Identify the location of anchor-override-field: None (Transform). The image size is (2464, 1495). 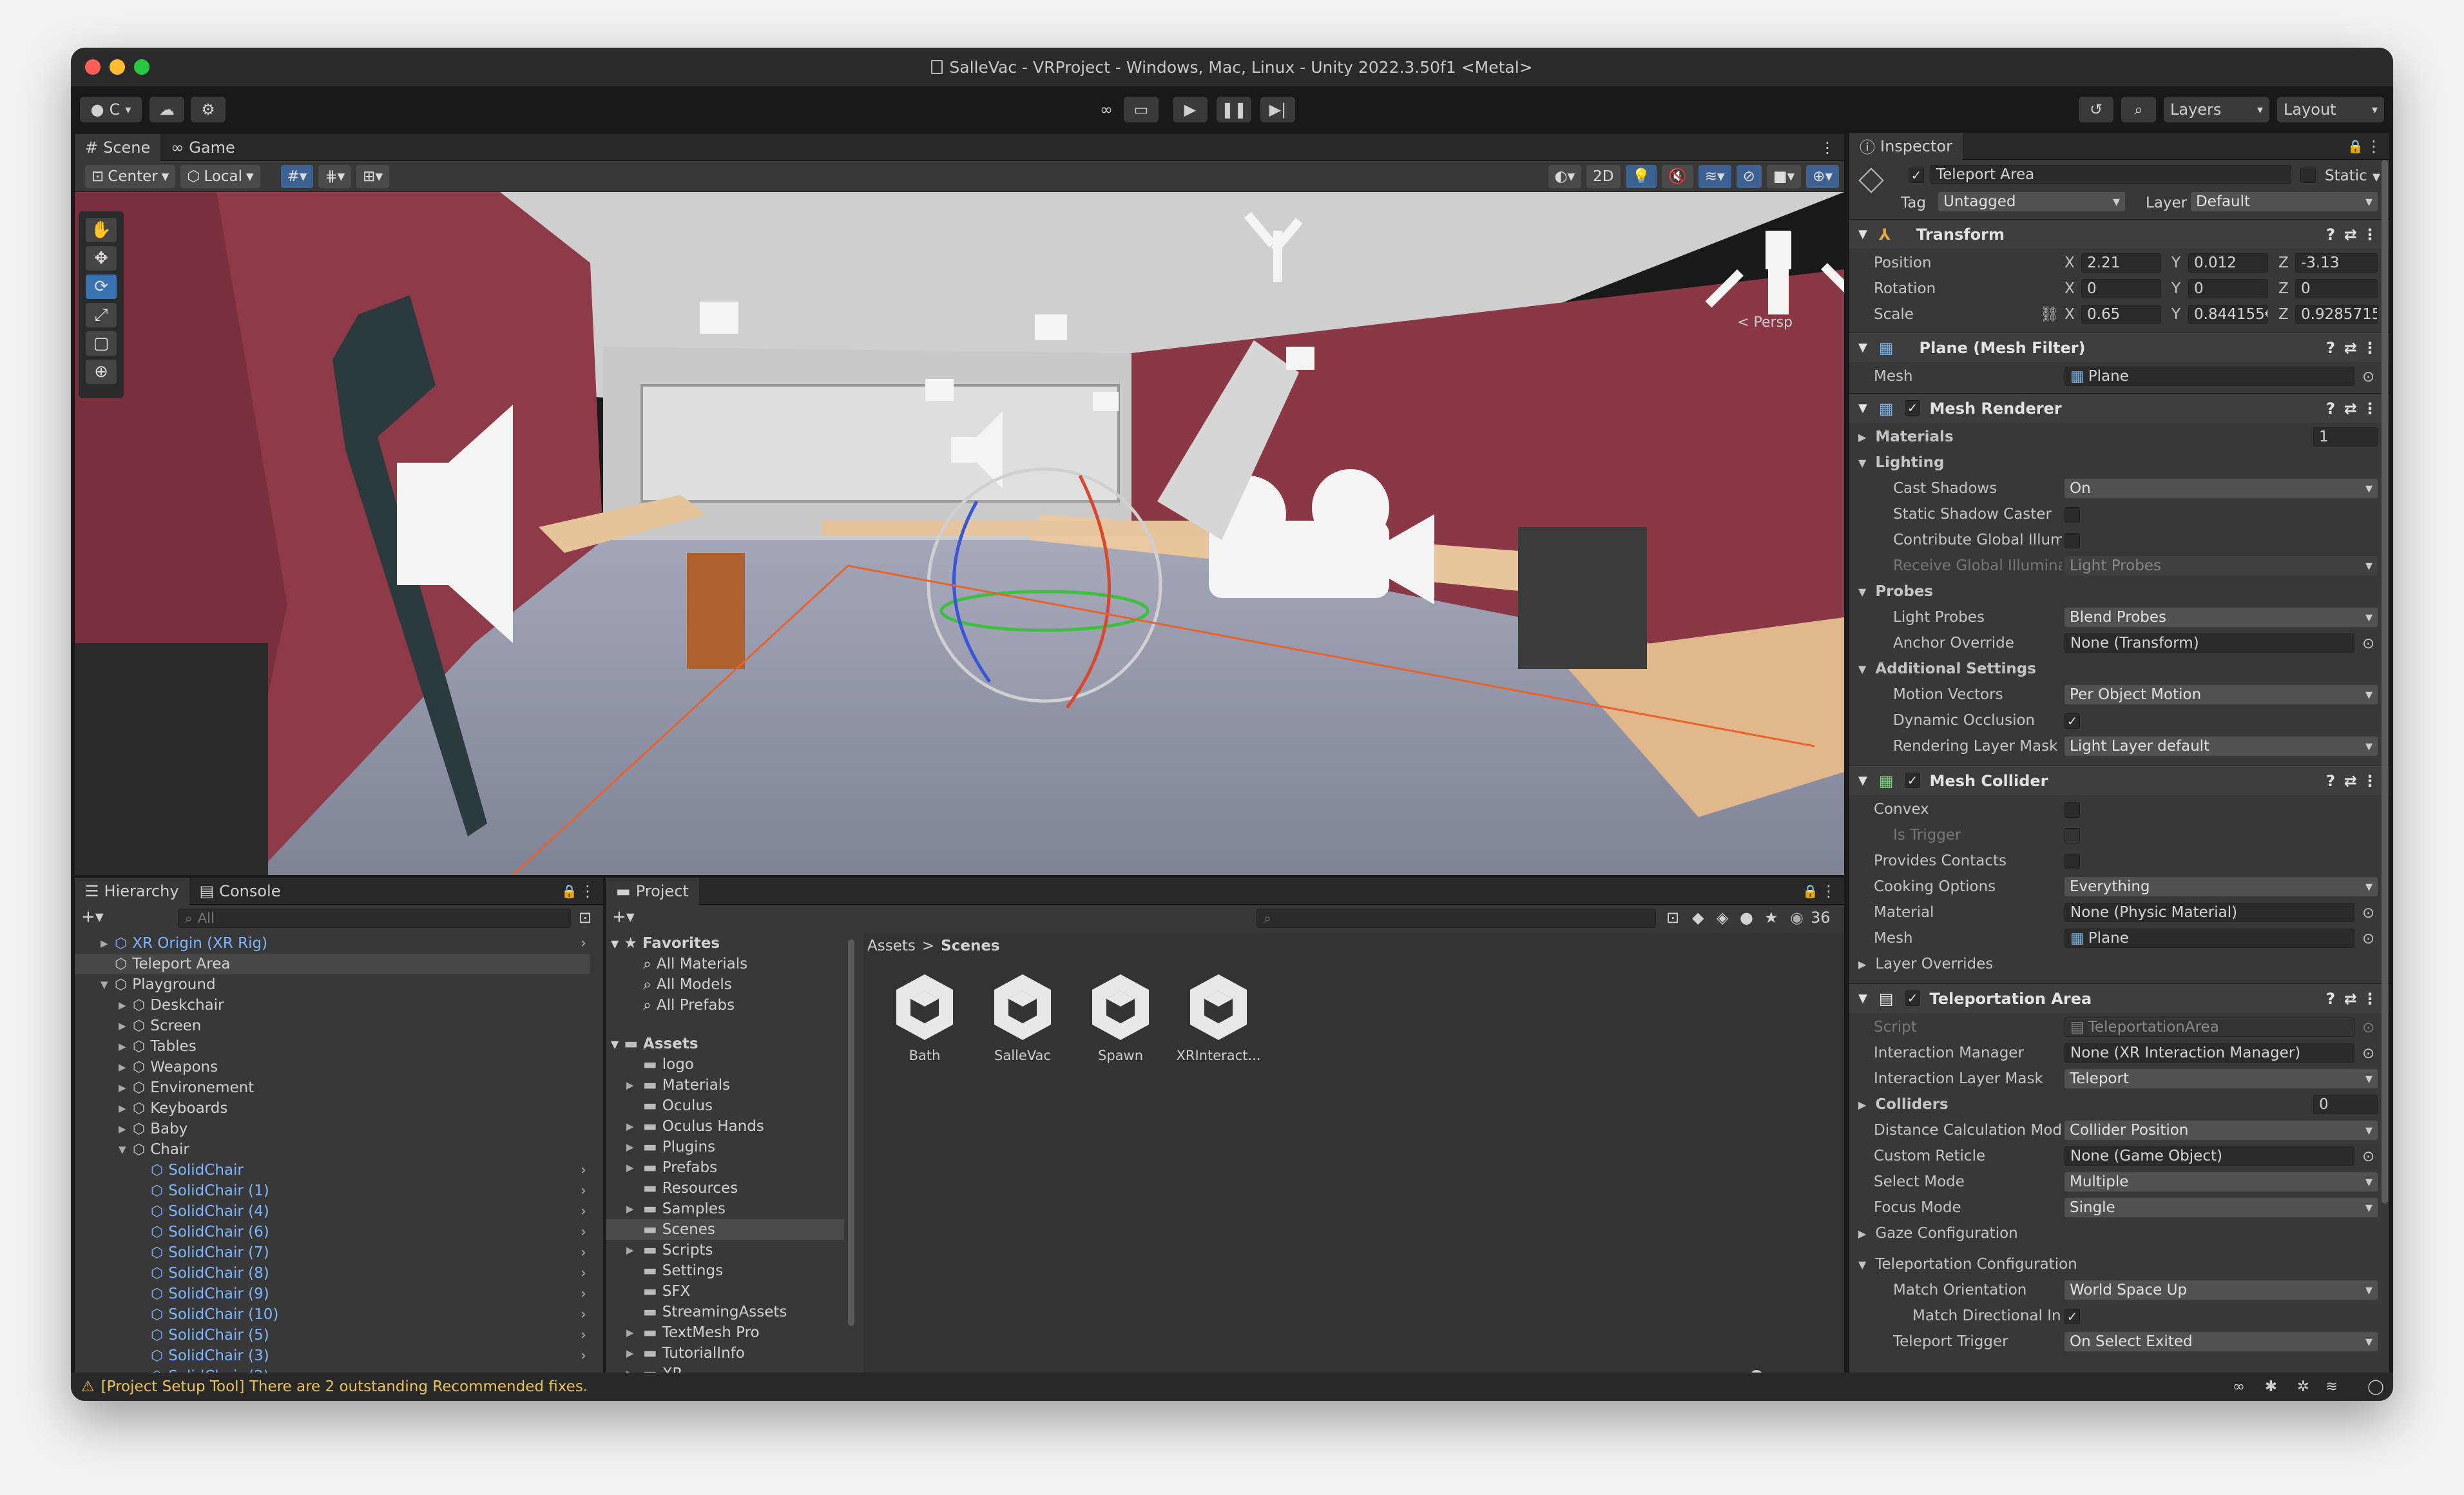
(2209, 643).